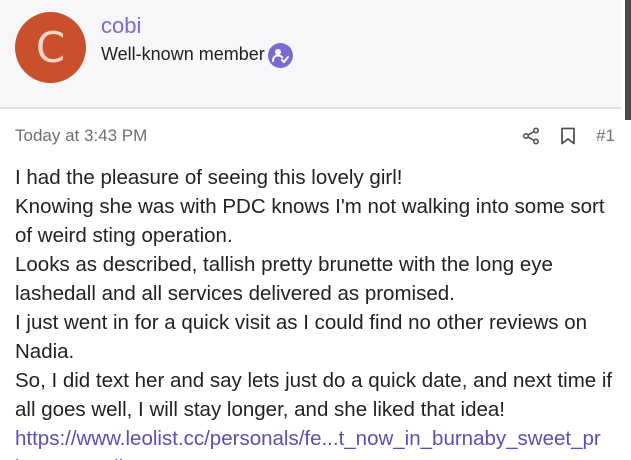  What do you see at coordinates (124, 235) in the screenshot?
I see `post-text-line: of weird sting operation.` at bounding box center [124, 235].